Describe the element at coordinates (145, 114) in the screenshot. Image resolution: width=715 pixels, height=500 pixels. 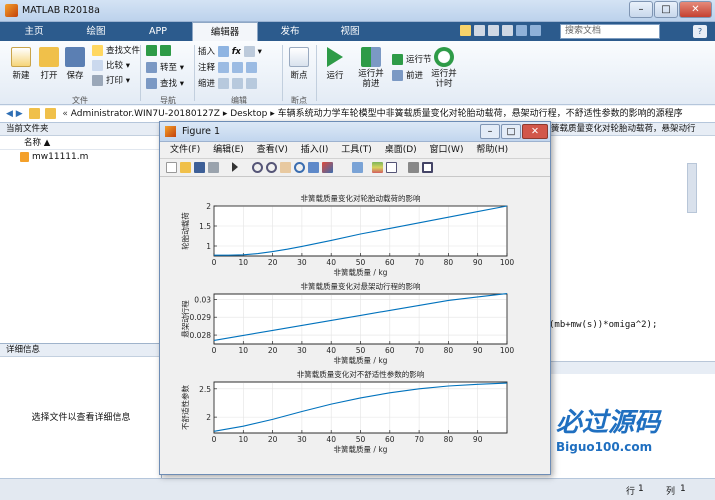
I see `path-segment: Administrator.WIN7U-20180127Z` at that location.